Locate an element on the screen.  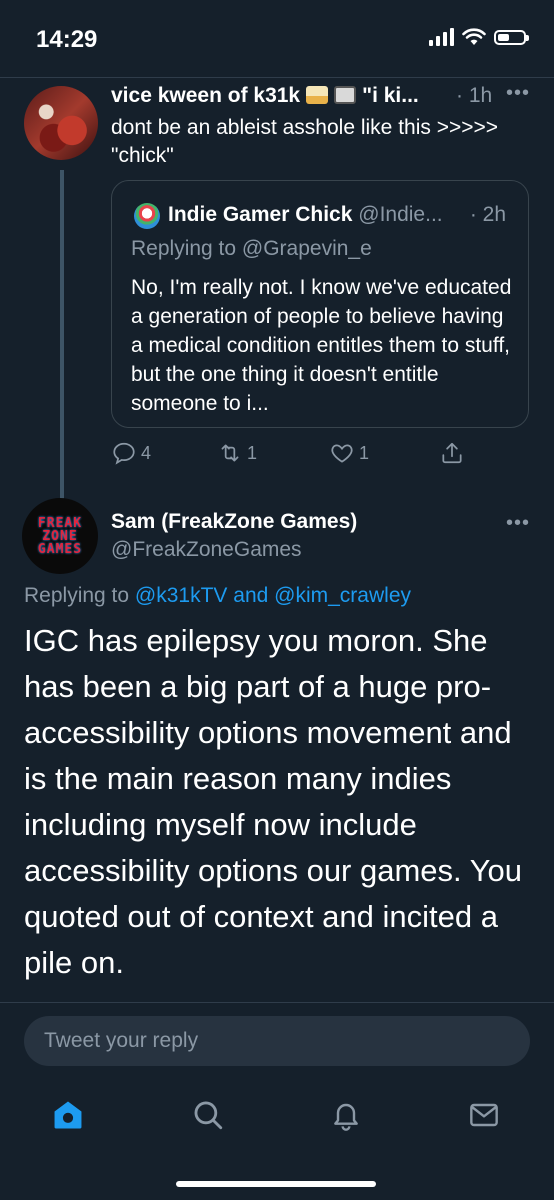
retweet-icon is located at coordinates (230, 453).